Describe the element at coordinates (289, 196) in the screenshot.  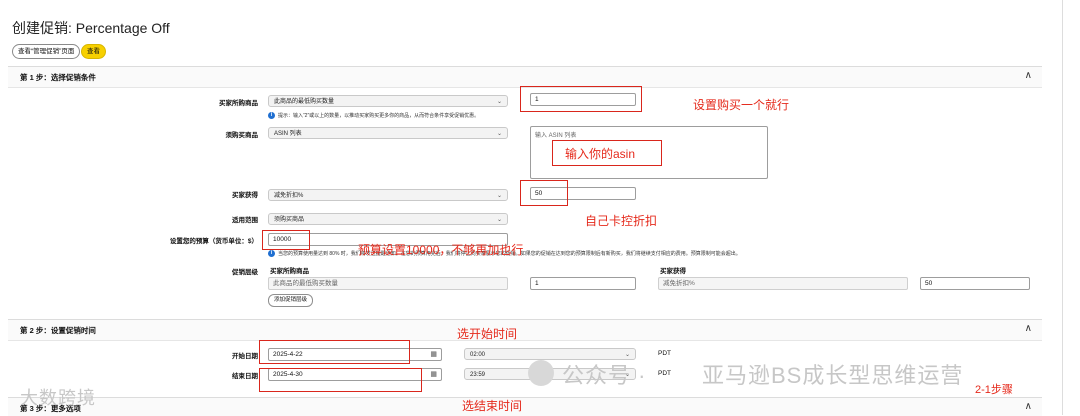
I see `buyer-gets-select-value: 减免折扣%` at that location.